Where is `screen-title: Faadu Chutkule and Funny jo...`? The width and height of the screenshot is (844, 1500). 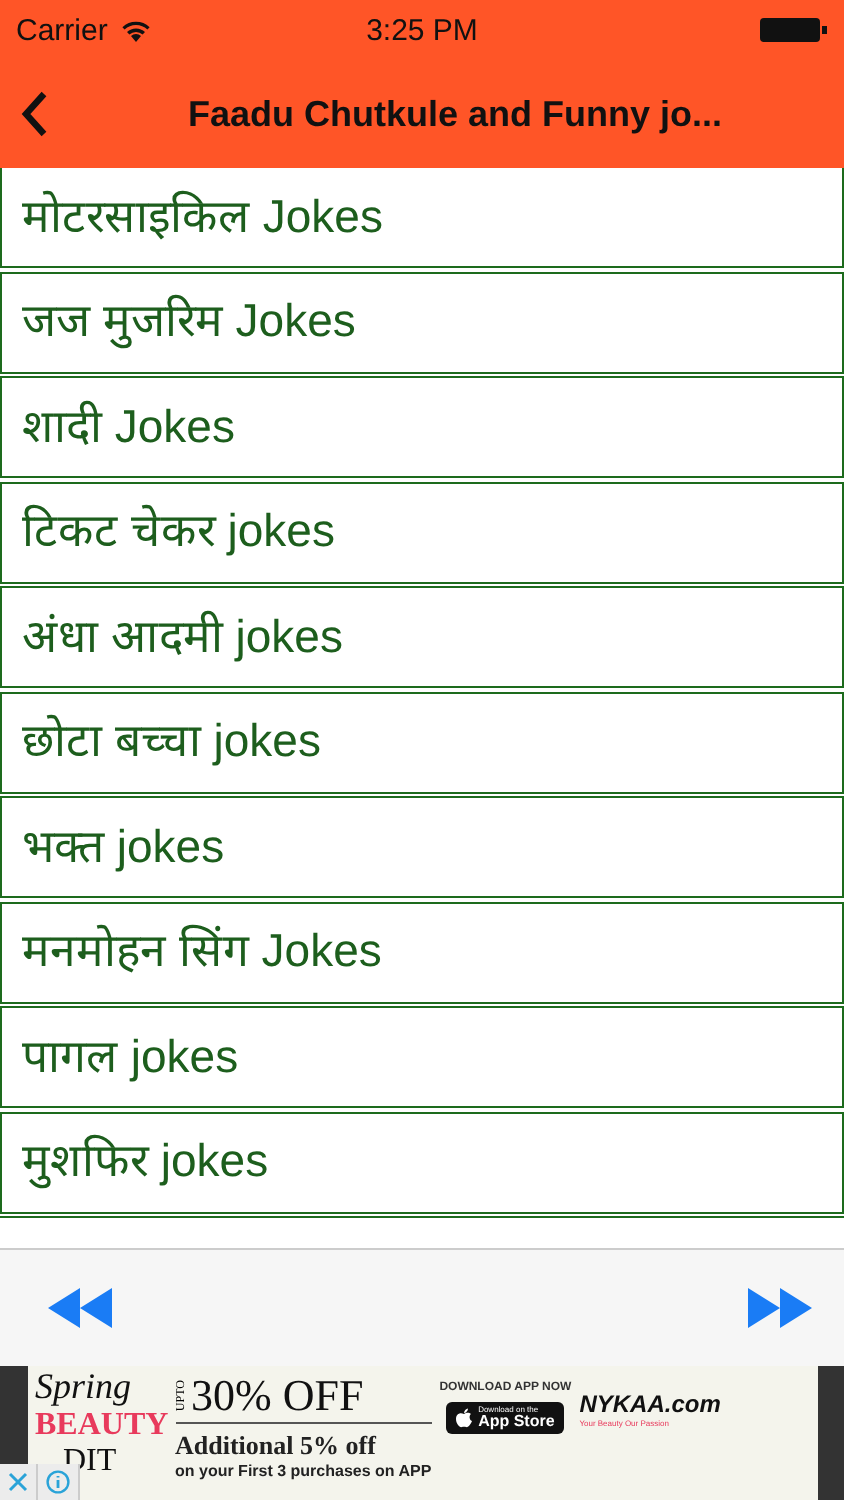
screen-title: Faadu Chutkule and Funny jo... is located at coordinates (455, 114).